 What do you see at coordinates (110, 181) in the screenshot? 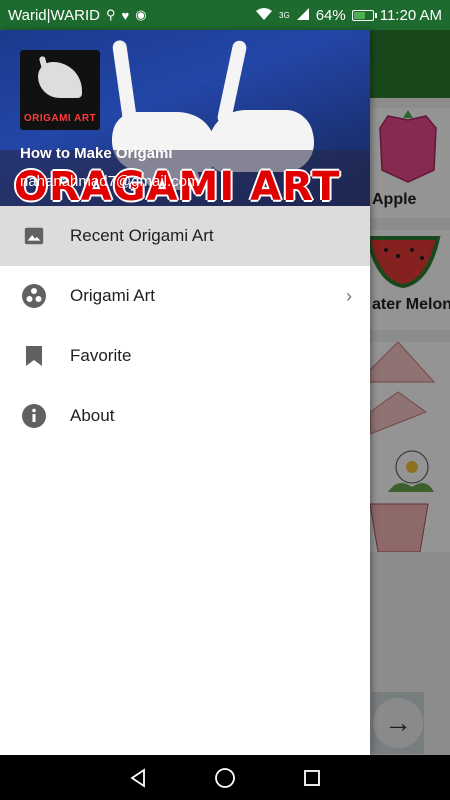
I see `account-email: nahanahmad7@gmail.com` at bounding box center [110, 181].